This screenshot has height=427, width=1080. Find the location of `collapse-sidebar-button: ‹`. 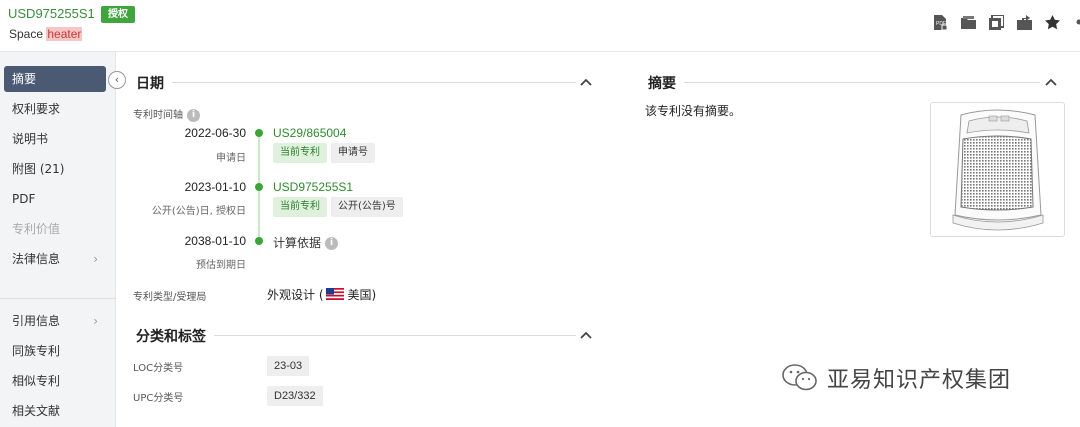

collapse-sidebar-button: ‹ is located at coordinates (117, 80).